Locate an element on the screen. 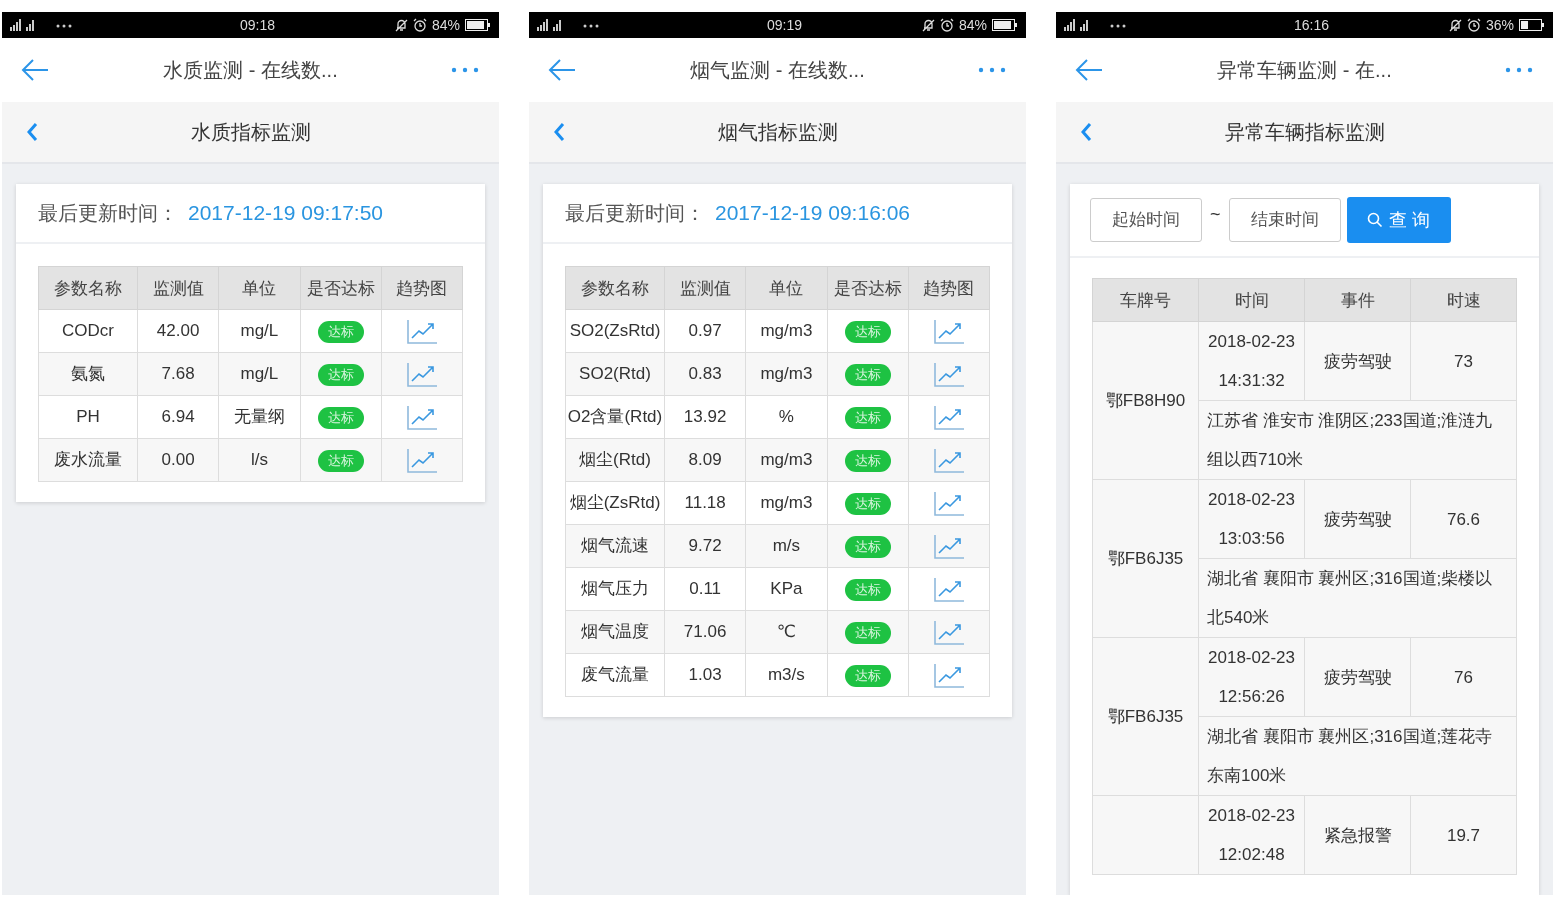 The width and height of the screenshot is (1558, 907). table-cell: 0.97 is located at coordinates (705, 331).